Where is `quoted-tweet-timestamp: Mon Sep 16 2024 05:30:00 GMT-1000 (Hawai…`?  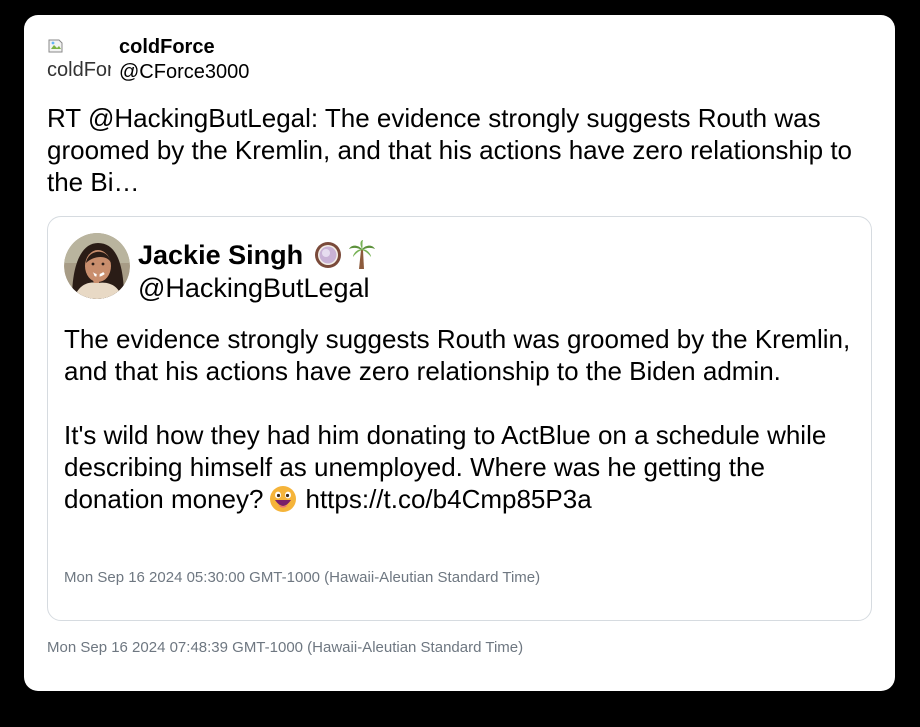 quoted-tweet-timestamp: Mon Sep 16 2024 05:30:00 GMT-1000 (Hawai… is located at coordinates (302, 577).